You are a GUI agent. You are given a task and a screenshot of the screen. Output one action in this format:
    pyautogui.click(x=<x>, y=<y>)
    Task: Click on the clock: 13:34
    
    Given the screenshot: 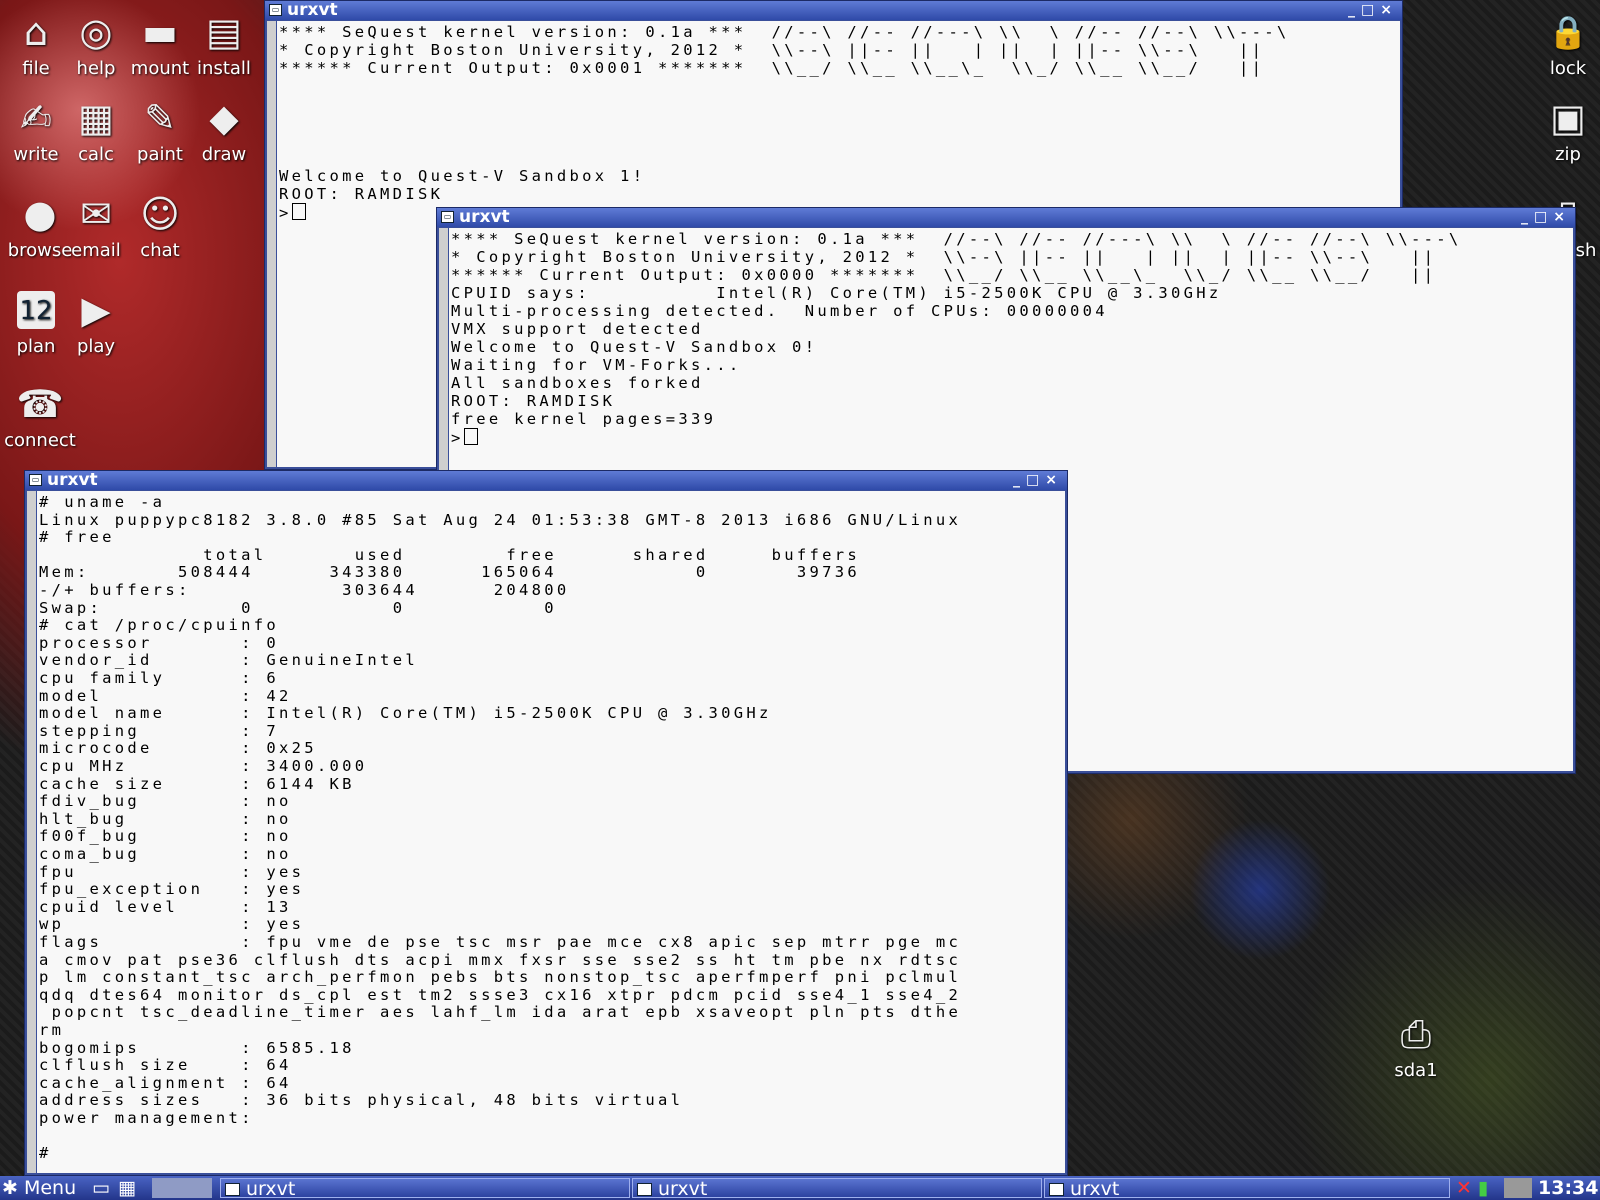 What is the action you would take?
    pyautogui.click(x=1568, y=1188)
    